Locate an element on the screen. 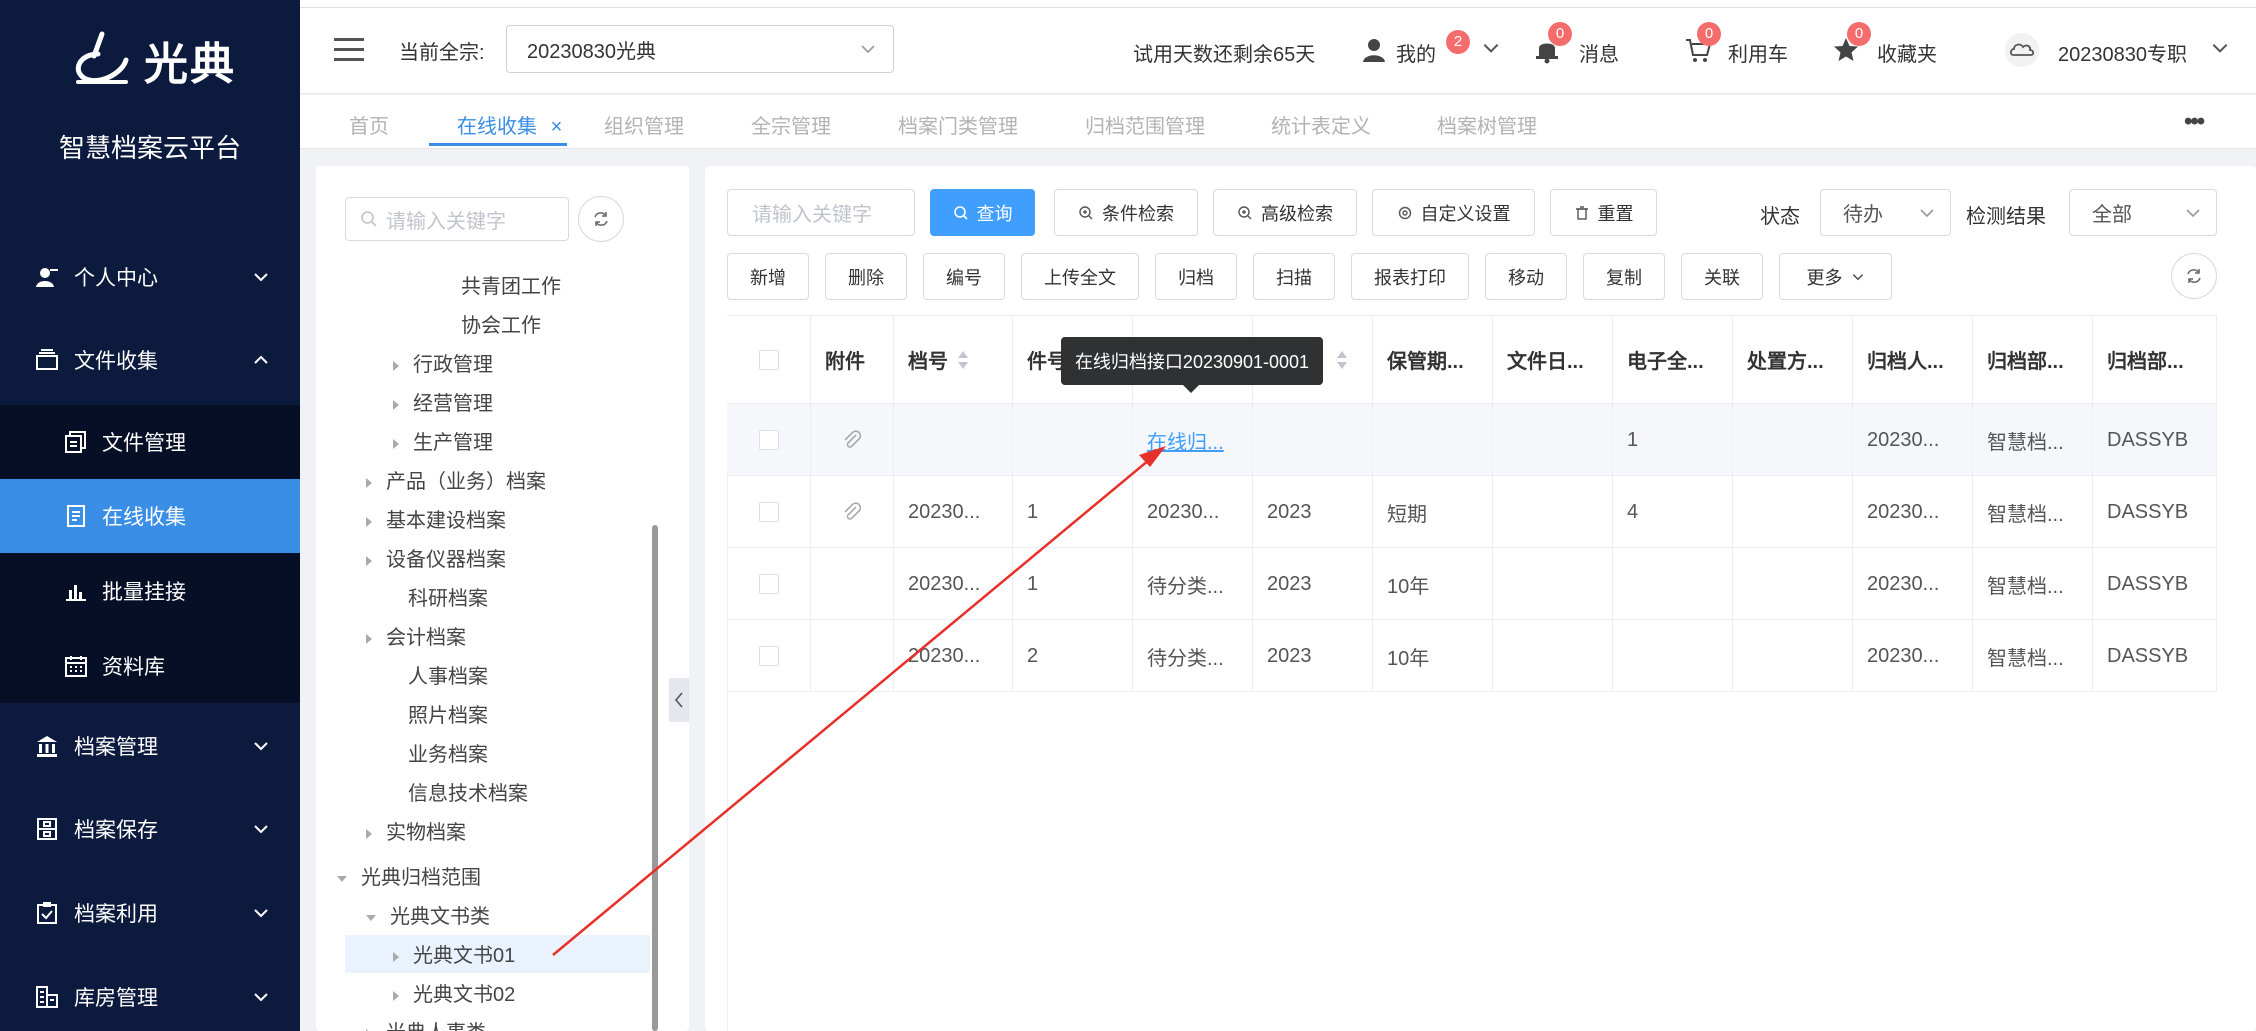 The height and width of the screenshot is (1031, 2256). tree-node: 光典人事类 is located at coordinates (426, 1023).